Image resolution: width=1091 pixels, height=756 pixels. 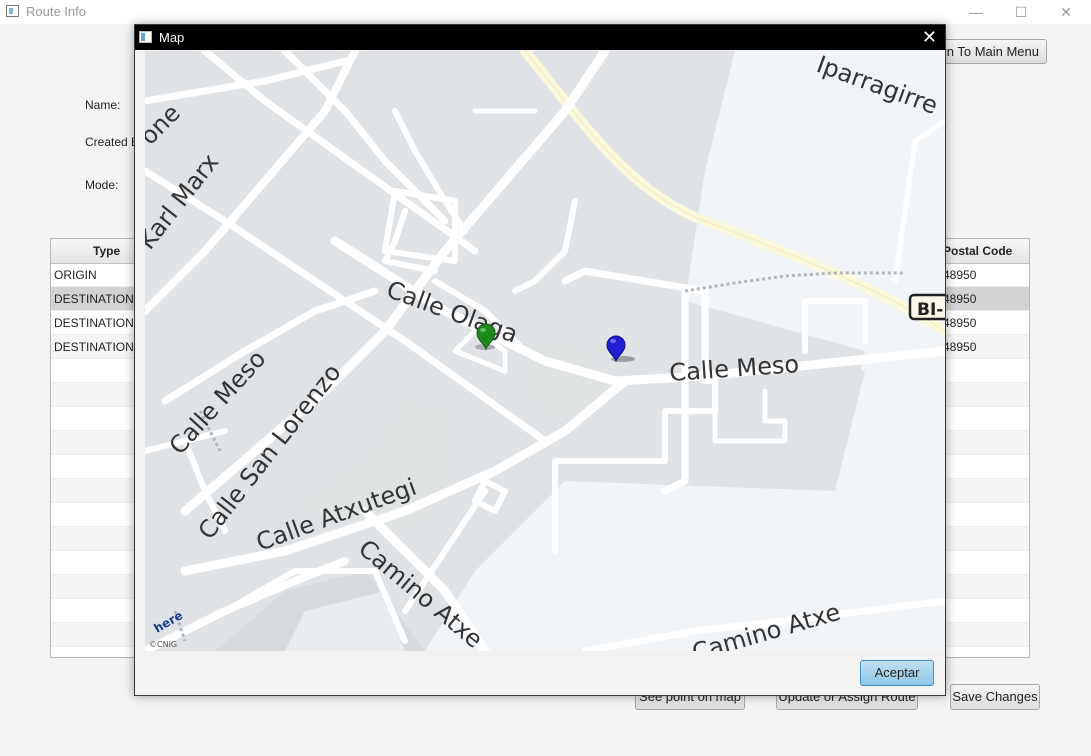 I want to click on maximize-icon: ☐, so click(x=1021, y=12).